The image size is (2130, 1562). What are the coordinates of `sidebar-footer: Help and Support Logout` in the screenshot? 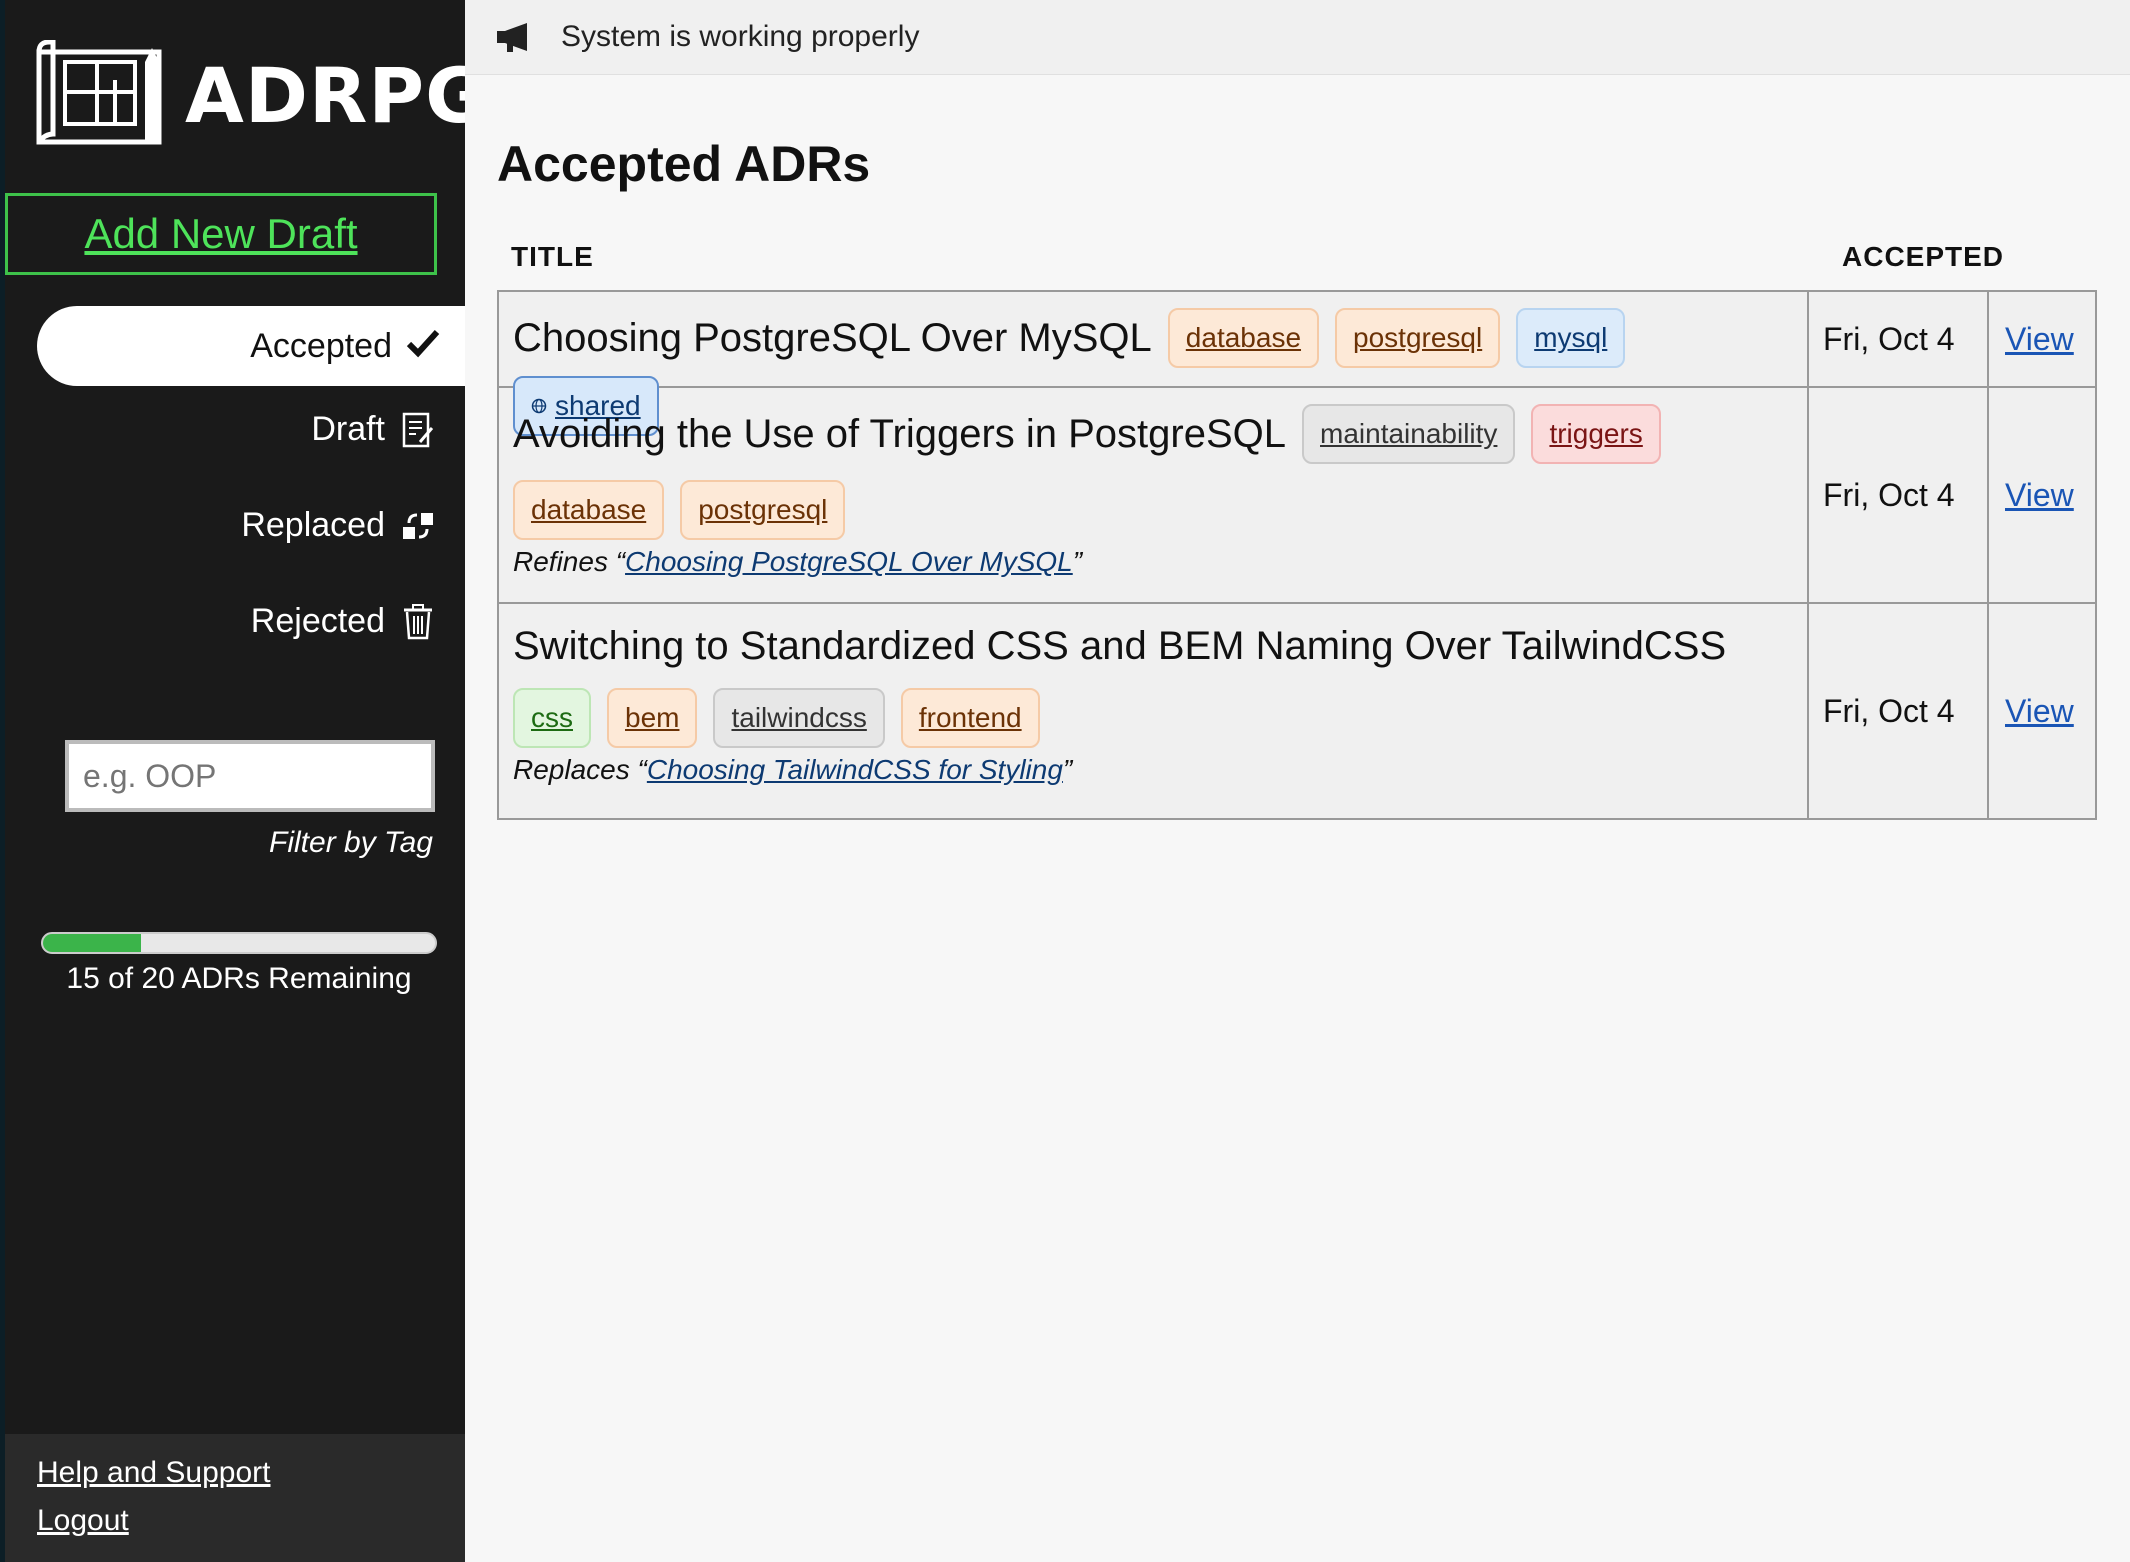 It's located at (235, 1498).